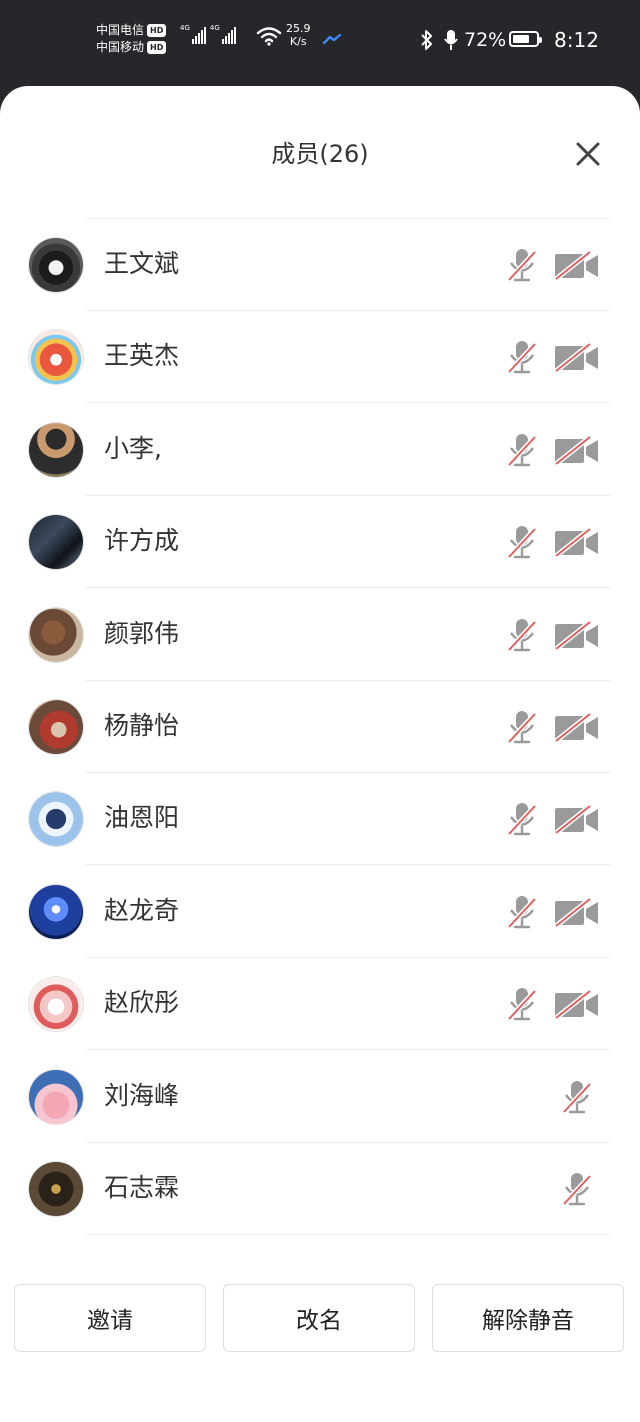  What do you see at coordinates (142, 633) in the screenshot?
I see `member-name: 颜郭伟` at bounding box center [142, 633].